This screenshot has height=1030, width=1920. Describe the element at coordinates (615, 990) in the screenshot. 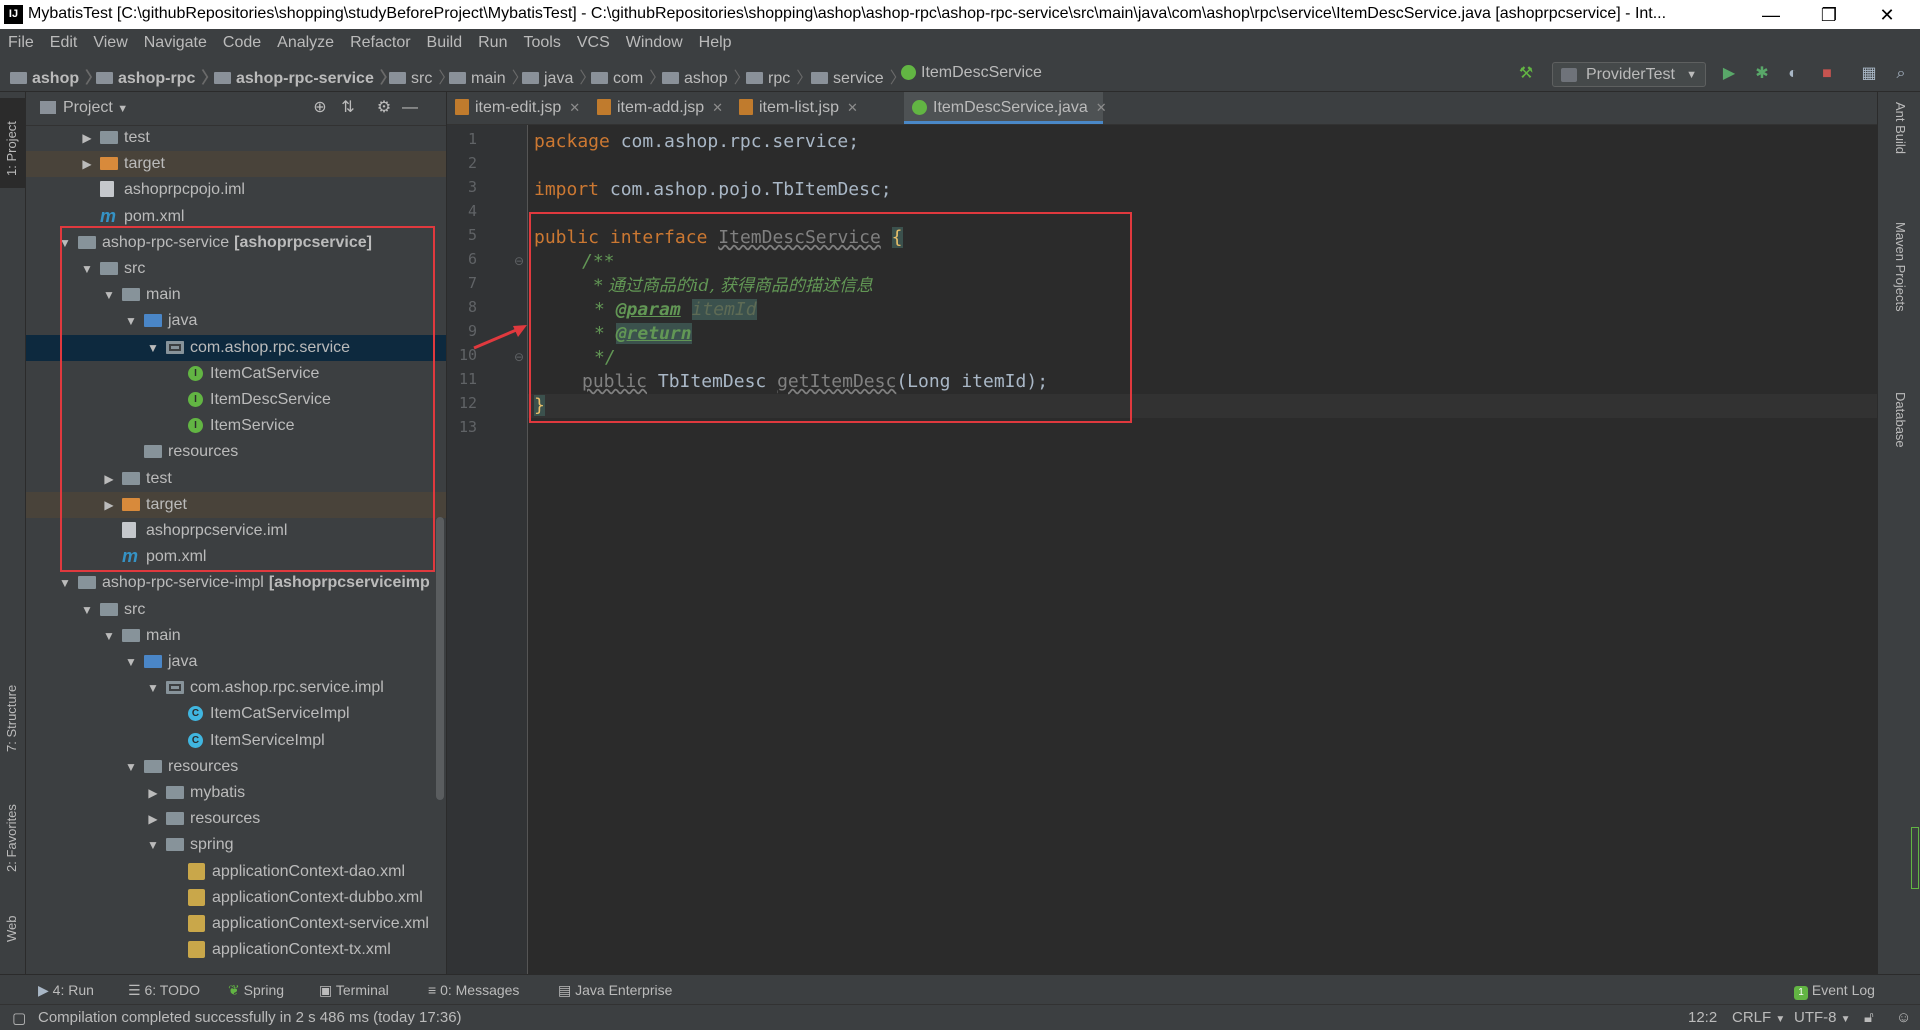

I see `tool-window-java-enterprise: ▤ Java Enterprise` at that location.